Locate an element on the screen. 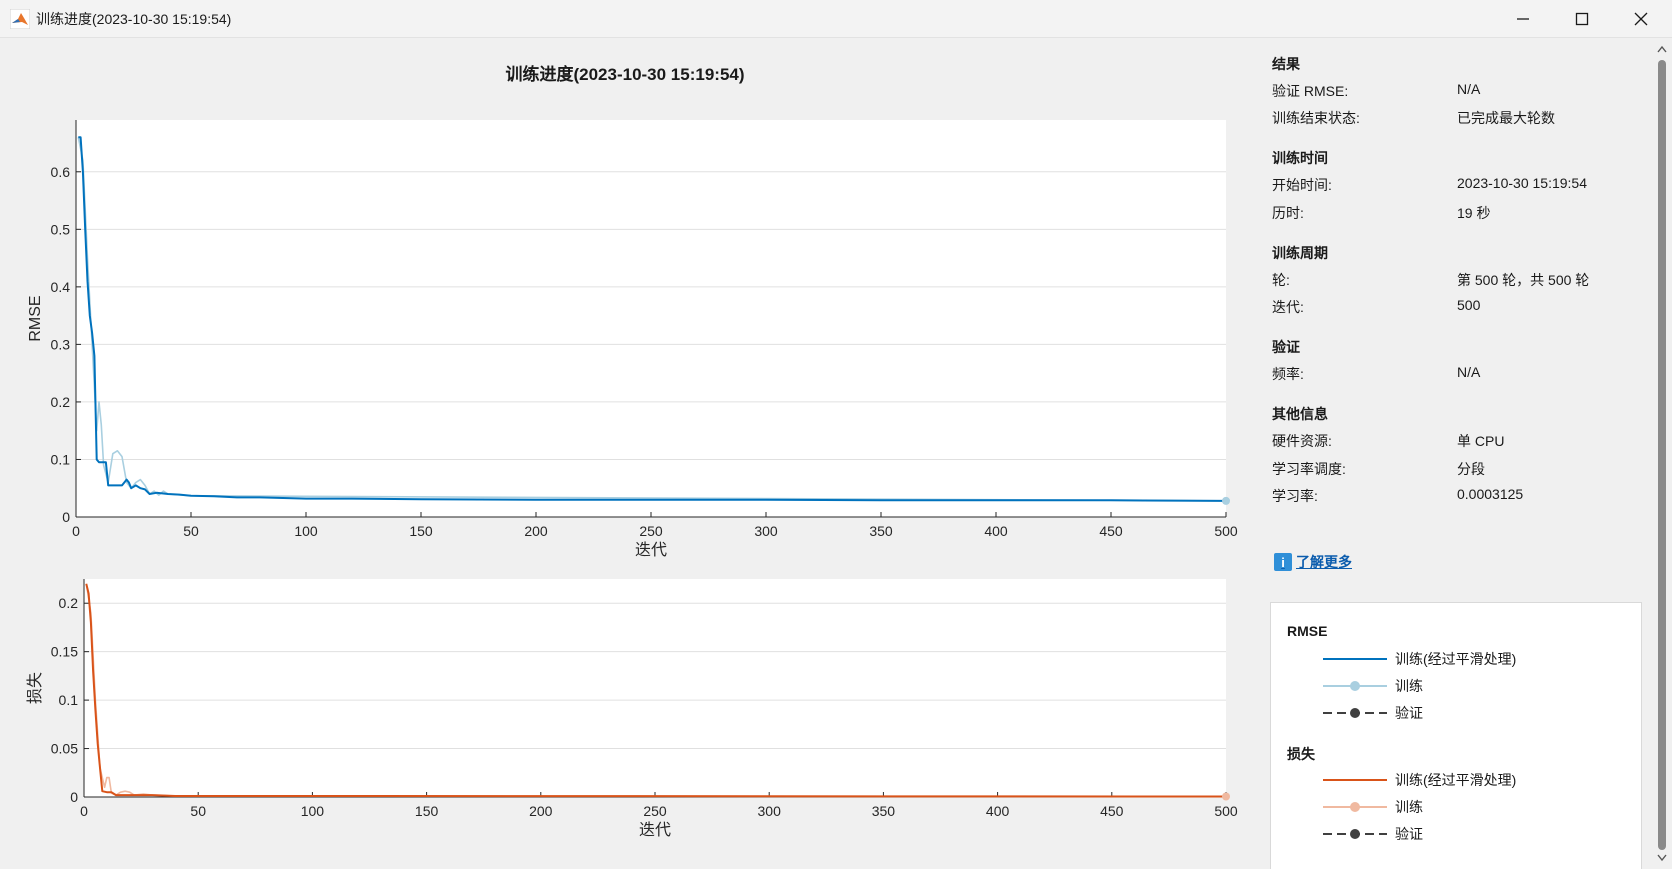 This screenshot has height=869, width=1672. vertical-scrollbar is located at coordinates (1662, 453).